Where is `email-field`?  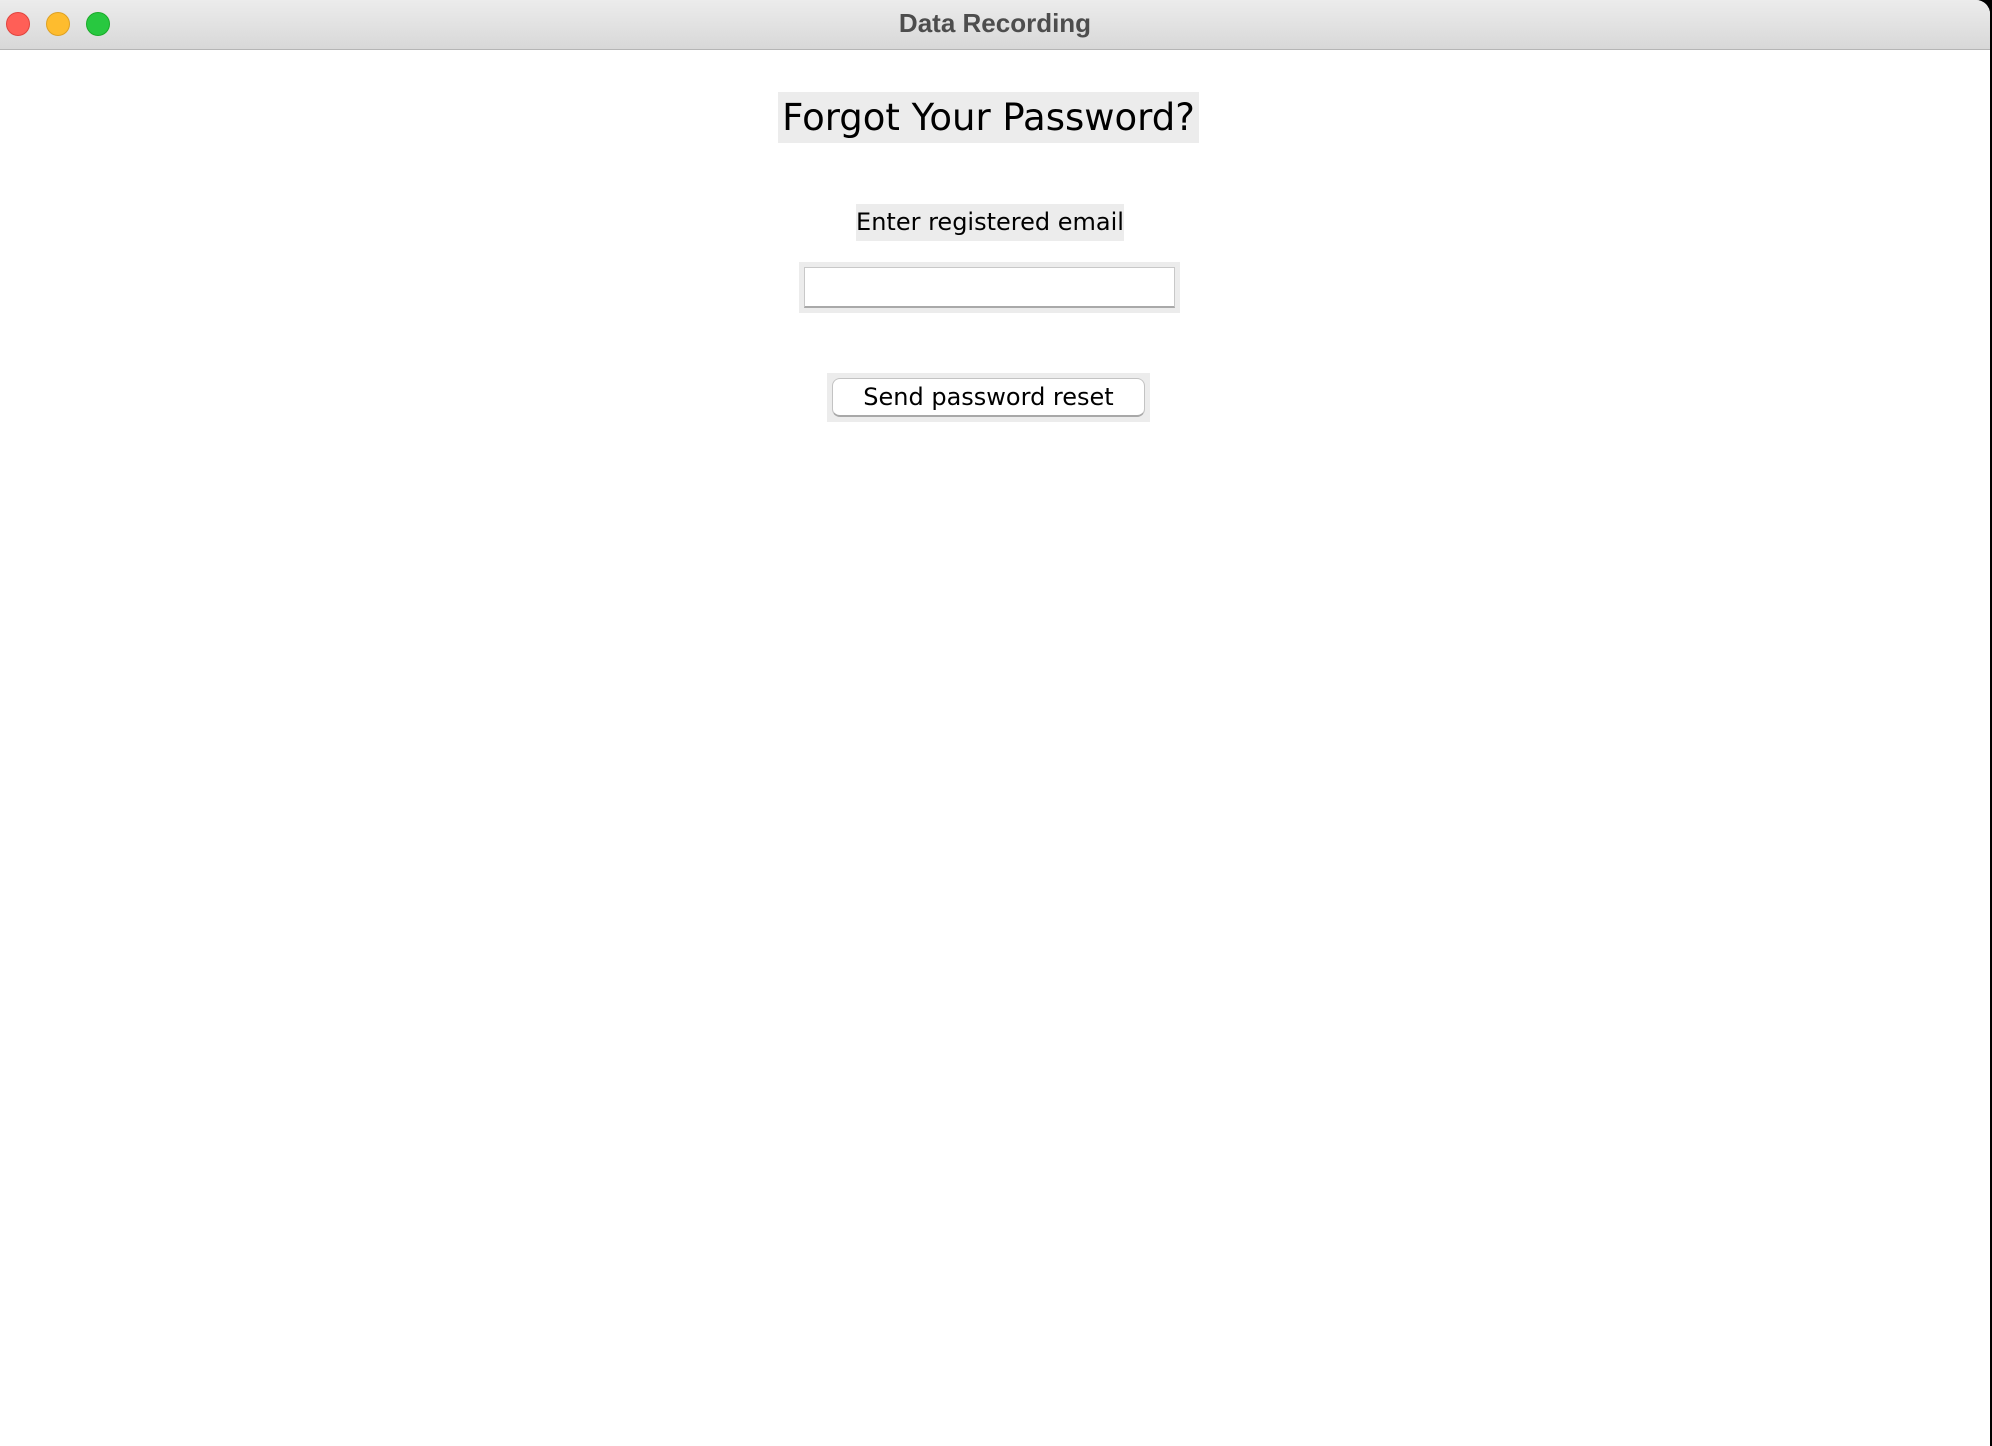 email-field is located at coordinates (989, 287).